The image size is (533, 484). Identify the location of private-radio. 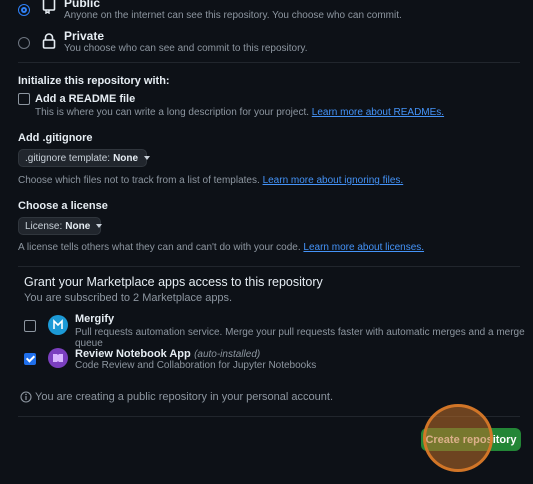
(24, 43).